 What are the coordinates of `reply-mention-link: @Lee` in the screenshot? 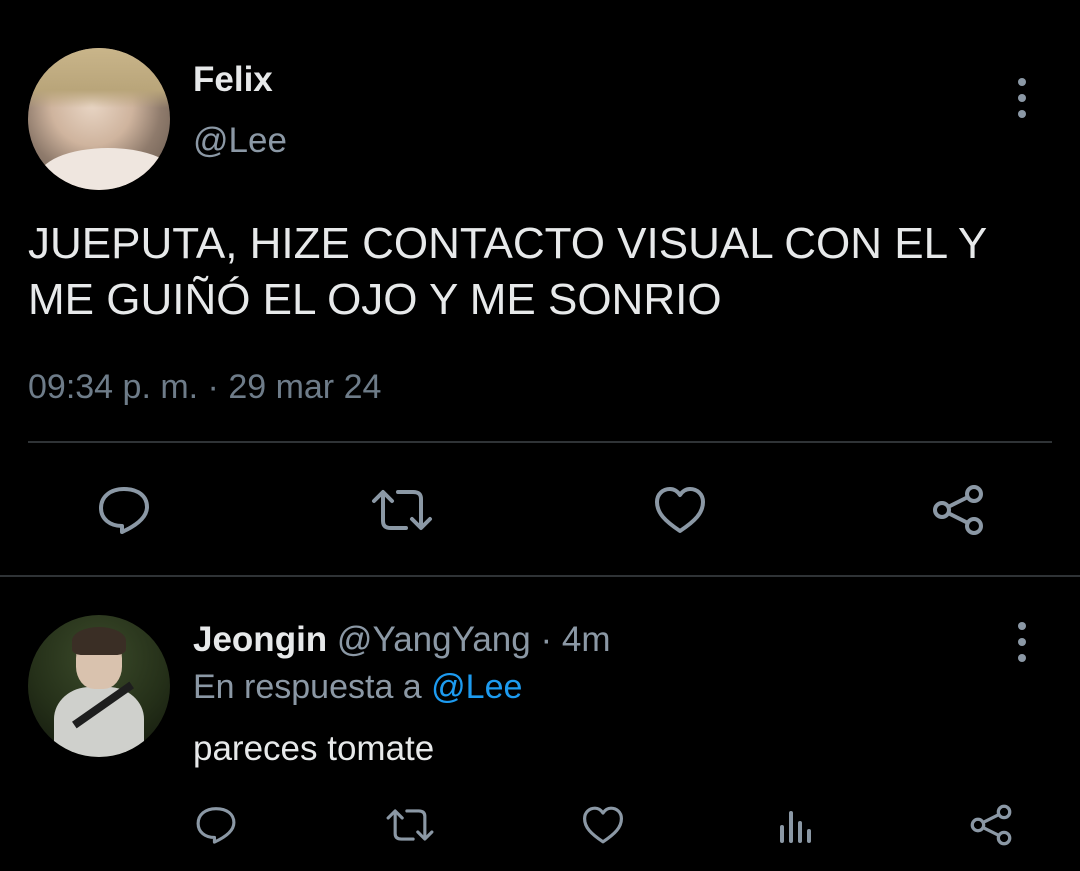 It's located at (476, 687).